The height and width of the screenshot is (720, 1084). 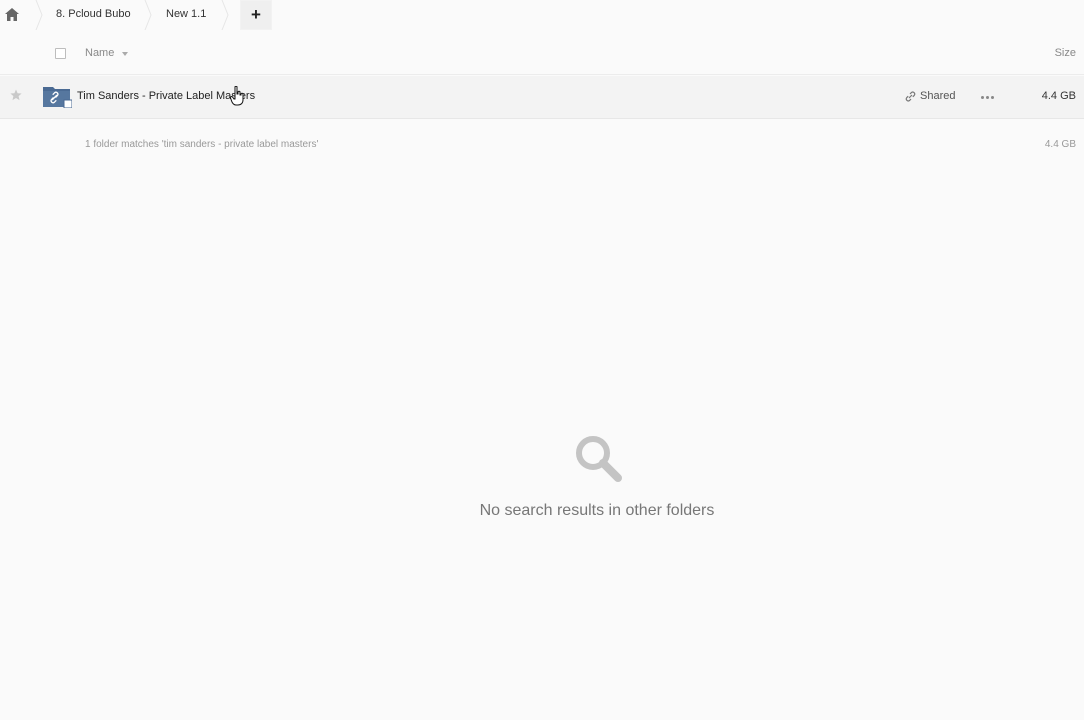 I want to click on match-summary-size: 4.4 GB, so click(x=1060, y=144).